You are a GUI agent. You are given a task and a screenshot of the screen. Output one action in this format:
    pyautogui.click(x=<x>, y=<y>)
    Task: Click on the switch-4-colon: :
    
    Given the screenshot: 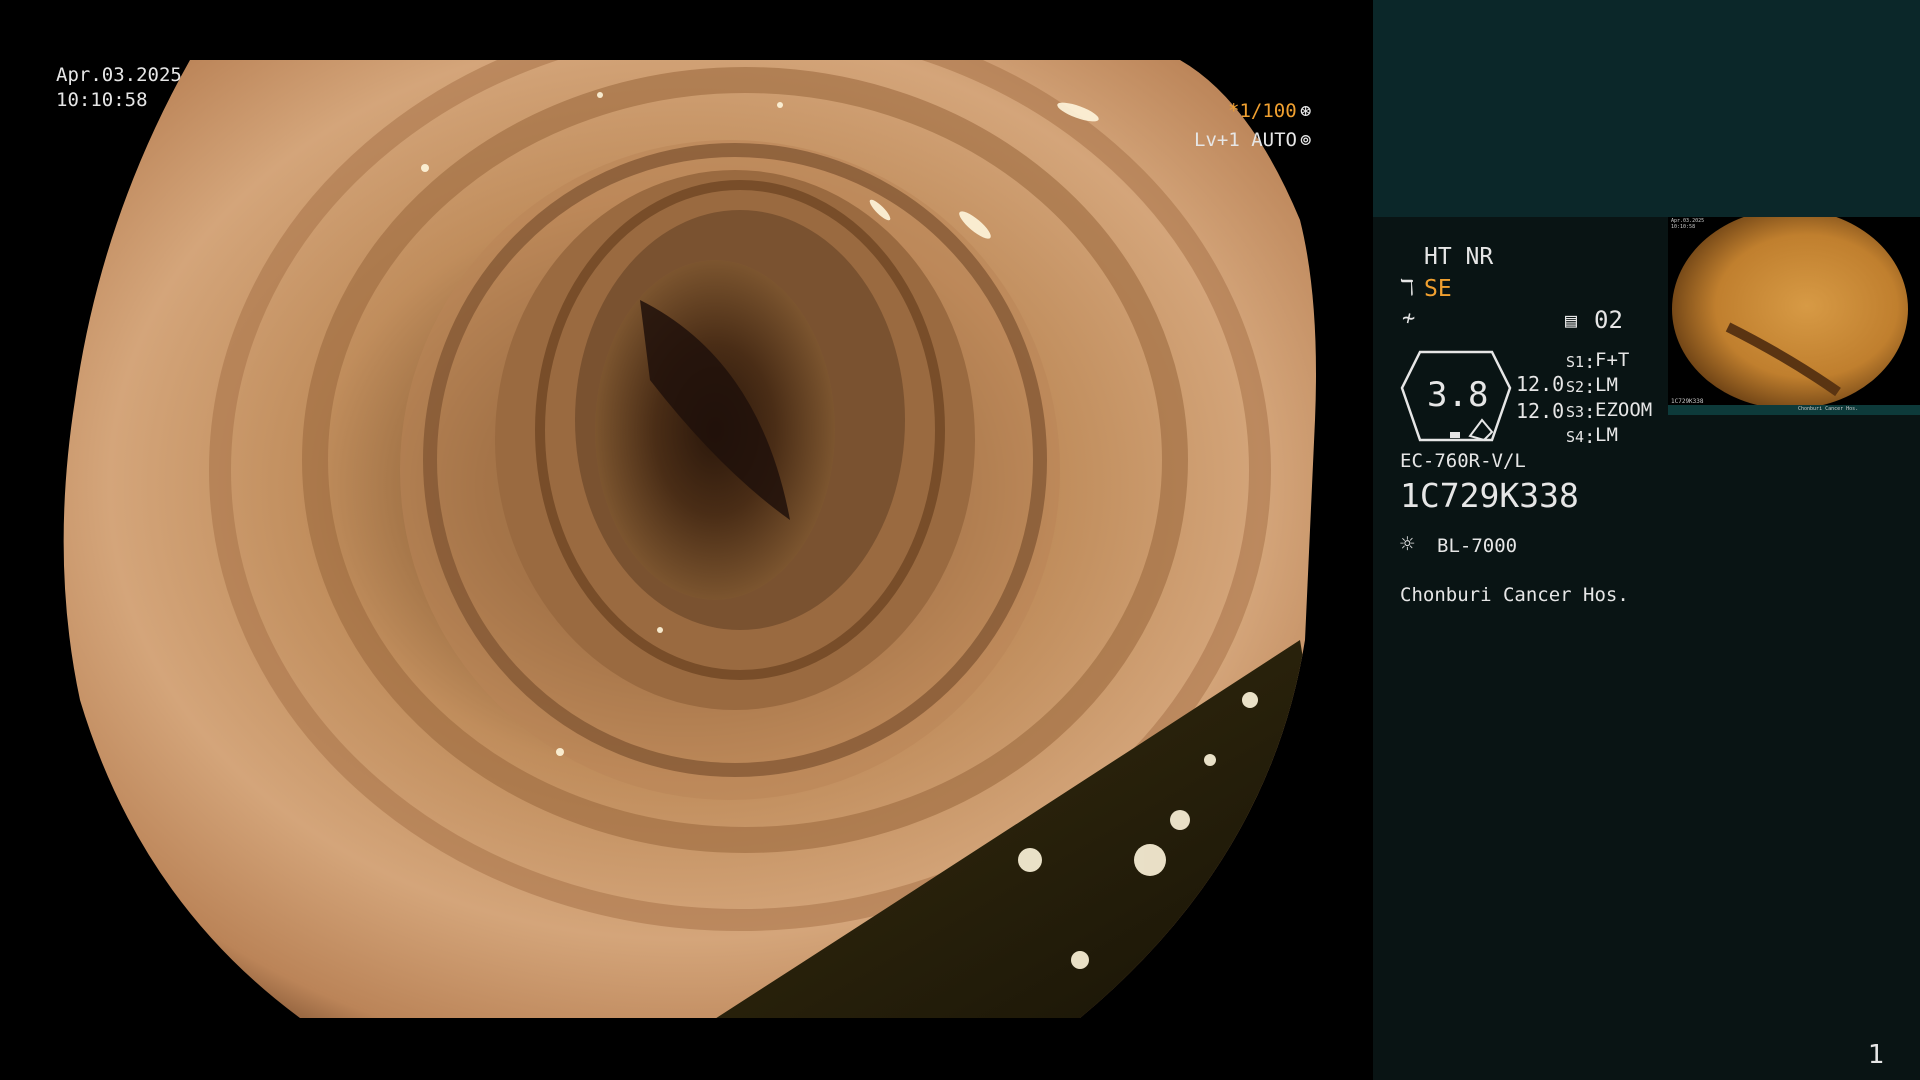 What is the action you would take?
    pyautogui.click(x=1590, y=437)
    